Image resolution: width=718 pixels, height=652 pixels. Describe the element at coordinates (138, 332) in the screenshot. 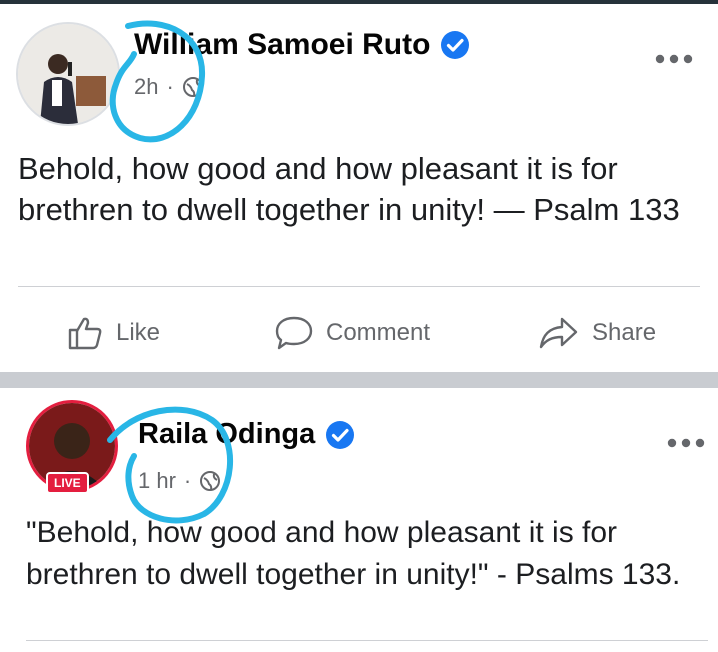

I see `like-label: Like` at that location.